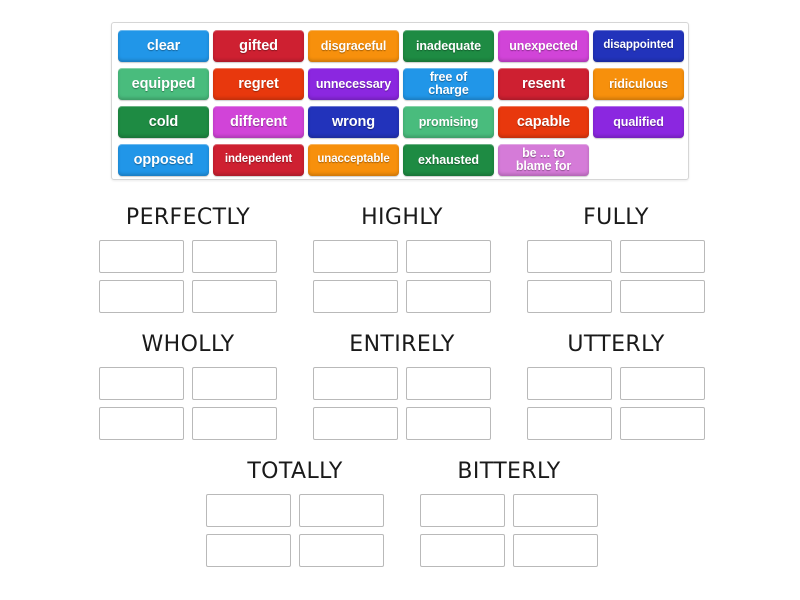 This screenshot has width=800, height=600. What do you see at coordinates (448, 160) in the screenshot?
I see `word-tile: exhausted` at bounding box center [448, 160].